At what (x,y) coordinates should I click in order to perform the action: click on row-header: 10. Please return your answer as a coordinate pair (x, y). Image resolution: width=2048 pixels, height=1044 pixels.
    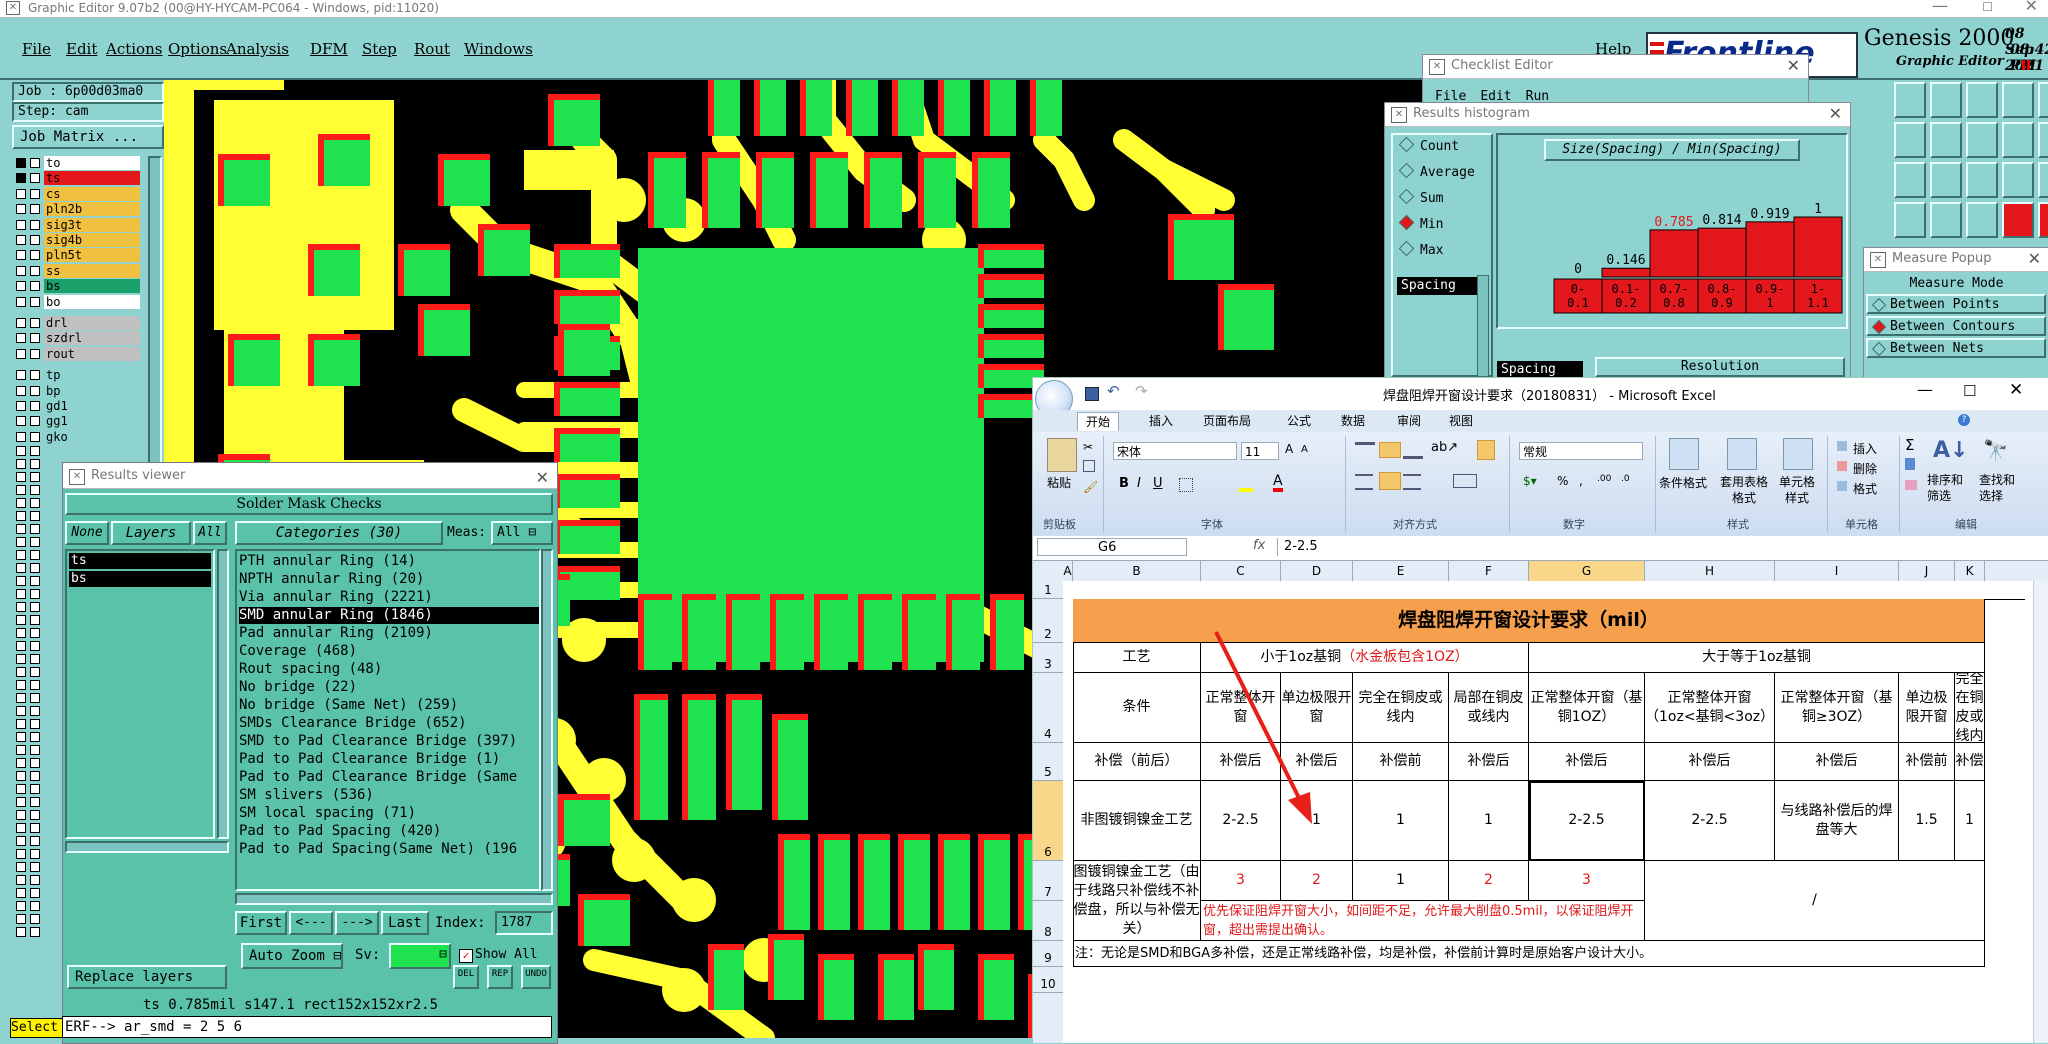
    Looking at the image, I should click on (1048, 980).